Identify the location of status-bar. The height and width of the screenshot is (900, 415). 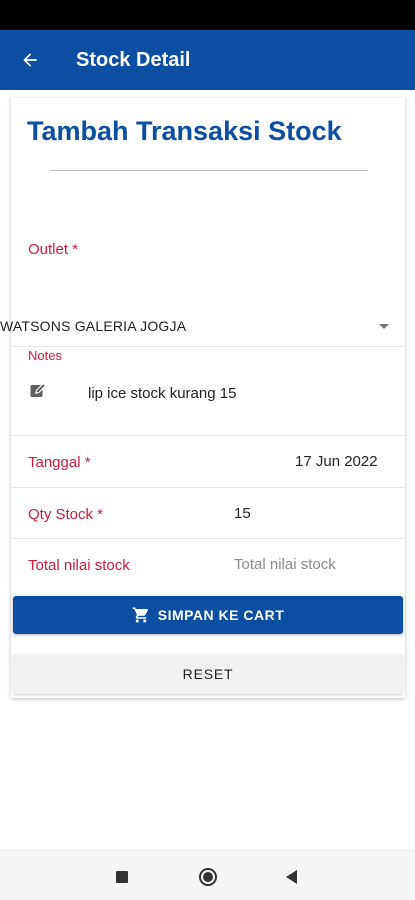
(207, 15).